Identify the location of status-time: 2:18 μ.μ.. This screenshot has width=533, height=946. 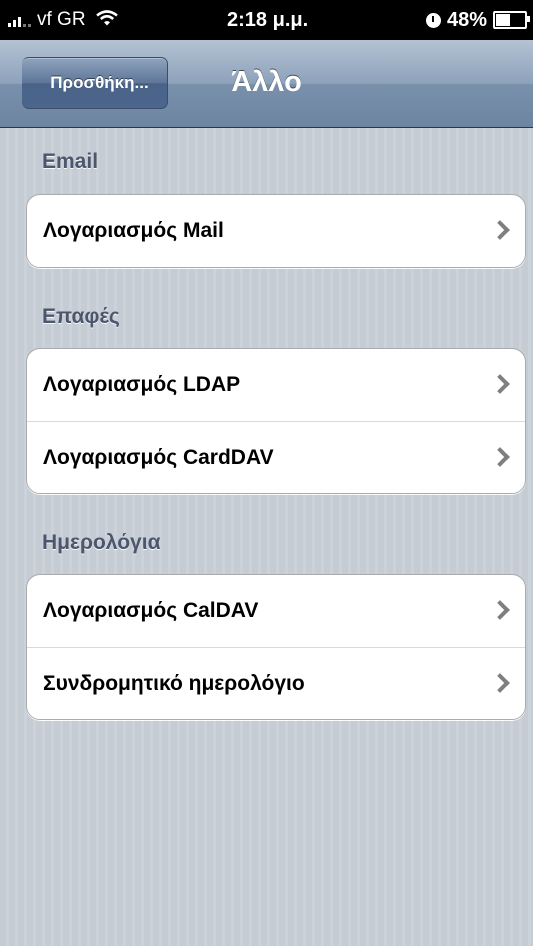
(268, 20).